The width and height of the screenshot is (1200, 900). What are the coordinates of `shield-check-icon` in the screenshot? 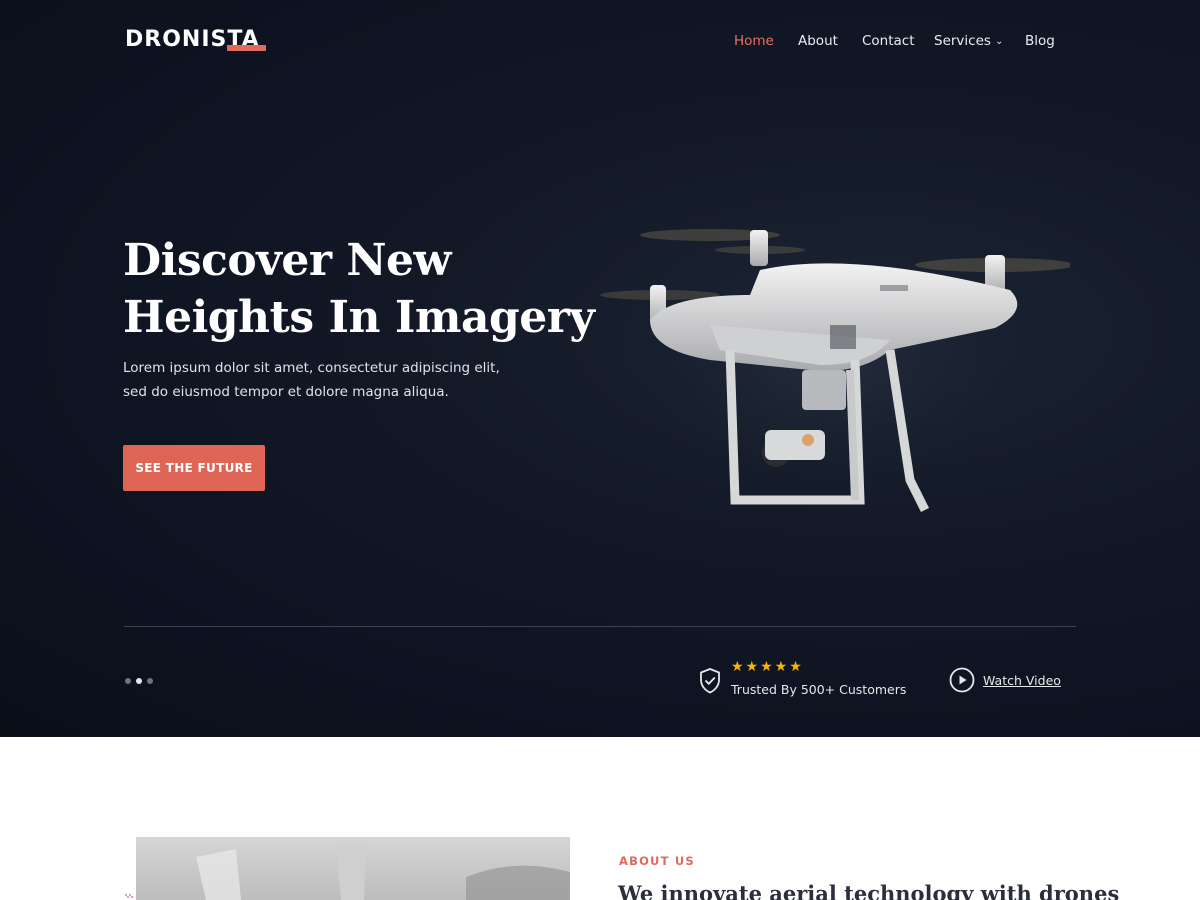 It's located at (710, 681).